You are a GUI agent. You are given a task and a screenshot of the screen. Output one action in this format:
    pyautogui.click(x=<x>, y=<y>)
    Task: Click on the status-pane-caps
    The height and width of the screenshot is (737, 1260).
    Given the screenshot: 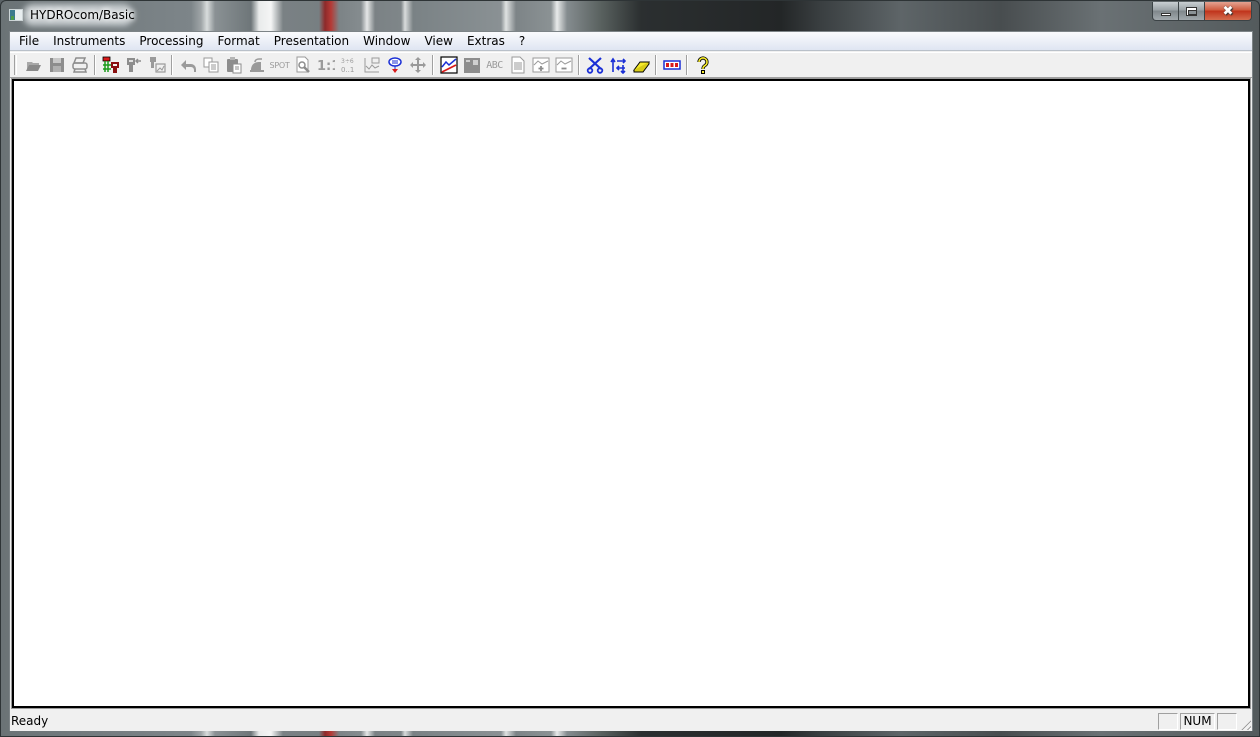 What is the action you would take?
    pyautogui.click(x=1168, y=721)
    